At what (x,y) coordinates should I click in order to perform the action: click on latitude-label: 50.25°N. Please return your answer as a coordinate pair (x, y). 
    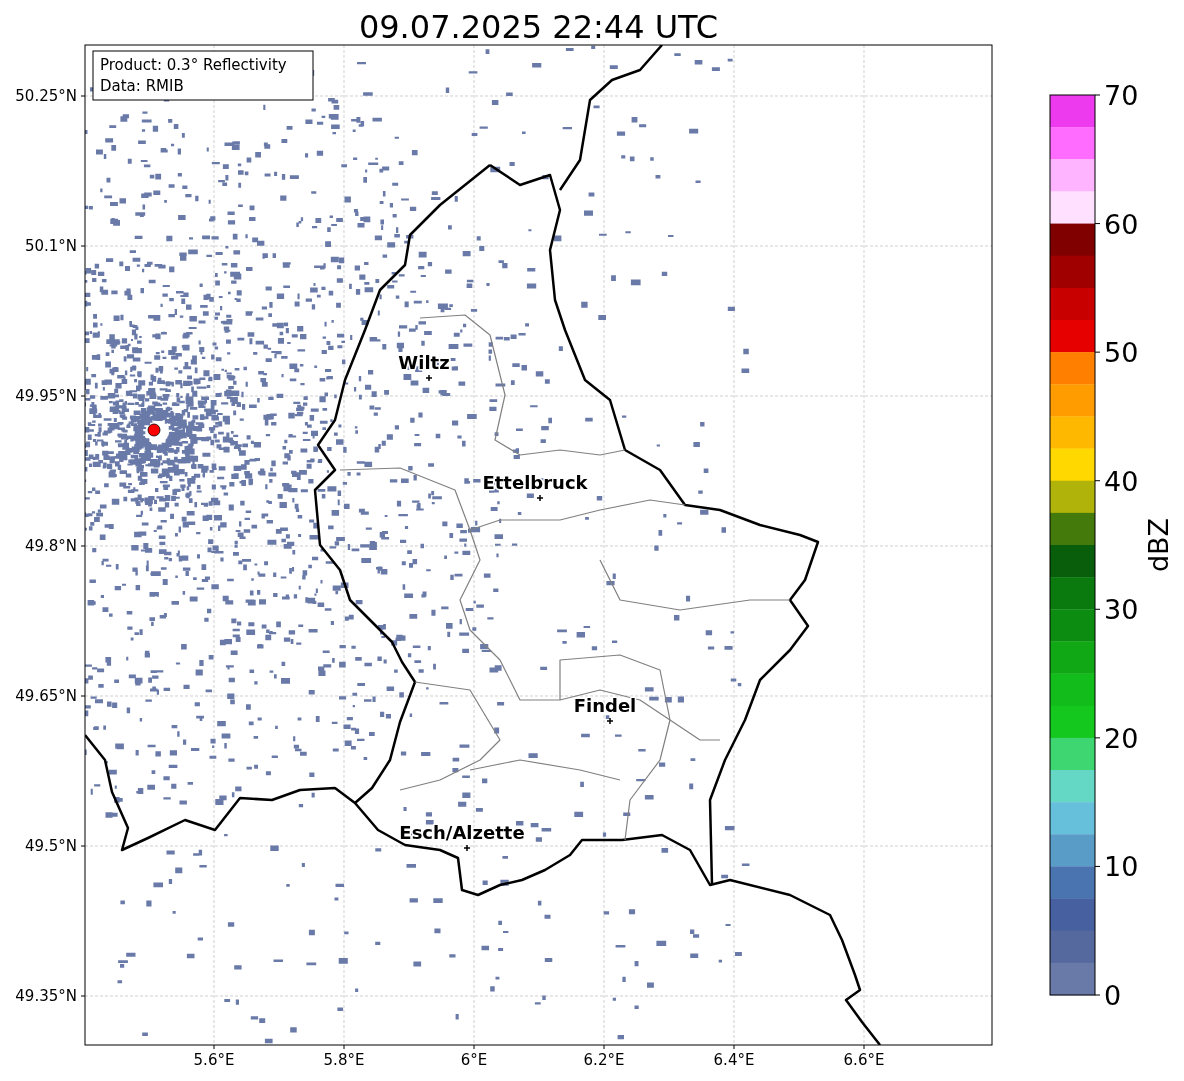
    Looking at the image, I should click on (46, 96).